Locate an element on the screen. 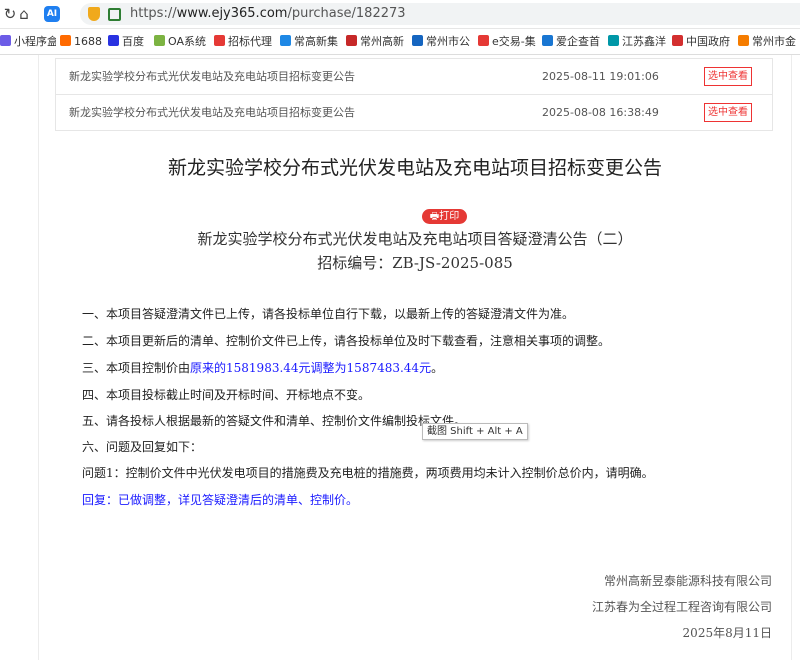  url-text: https://www.ejy365.com/purchase/182273 is located at coordinates (268, 14).